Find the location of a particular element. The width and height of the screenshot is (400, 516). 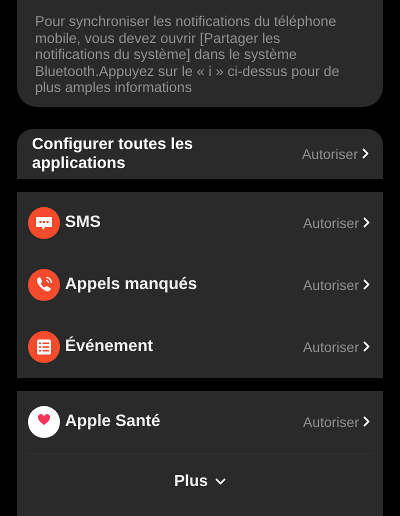

info-text: Pour synchroniser les notifications du téléphone mobile, vous devez ouvrir [Partager les notifications du système] dans le système Bluetooth.Appuyez sur le « i » ci-dessus pour de plus amples informations is located at coordinates (187, 55).